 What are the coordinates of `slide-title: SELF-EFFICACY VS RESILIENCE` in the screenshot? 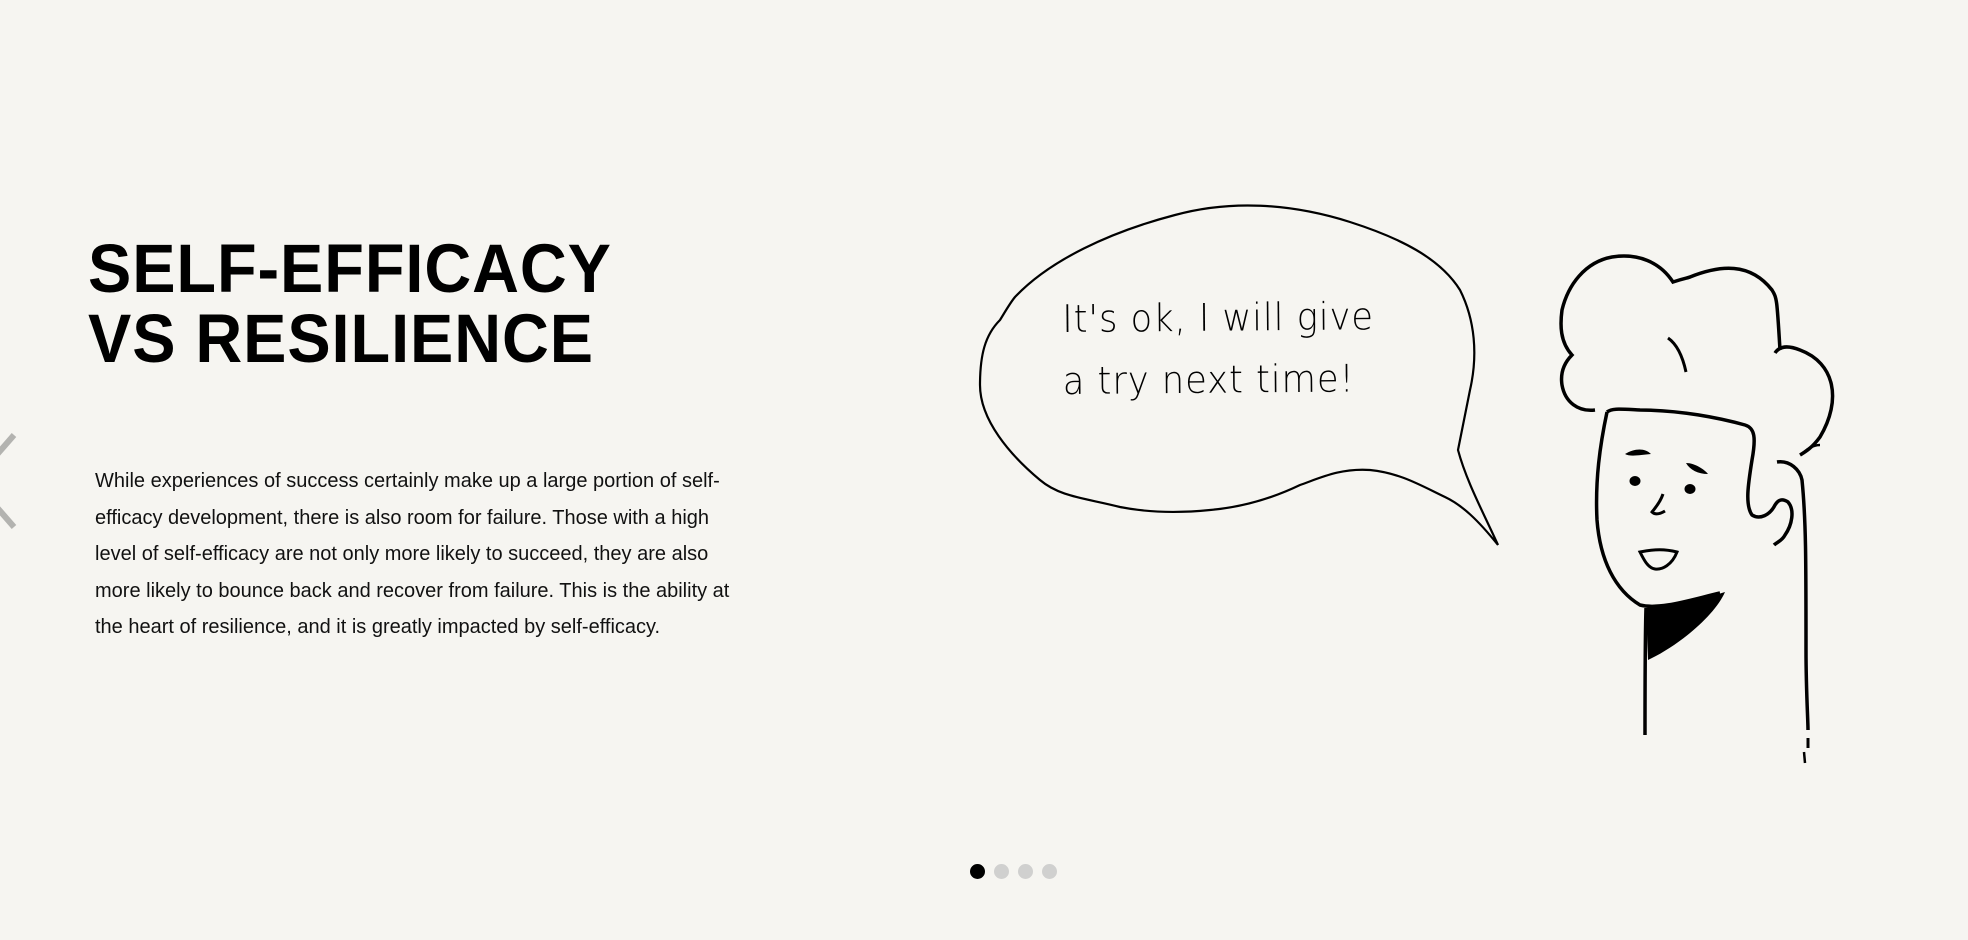 It's located at (350, 304).